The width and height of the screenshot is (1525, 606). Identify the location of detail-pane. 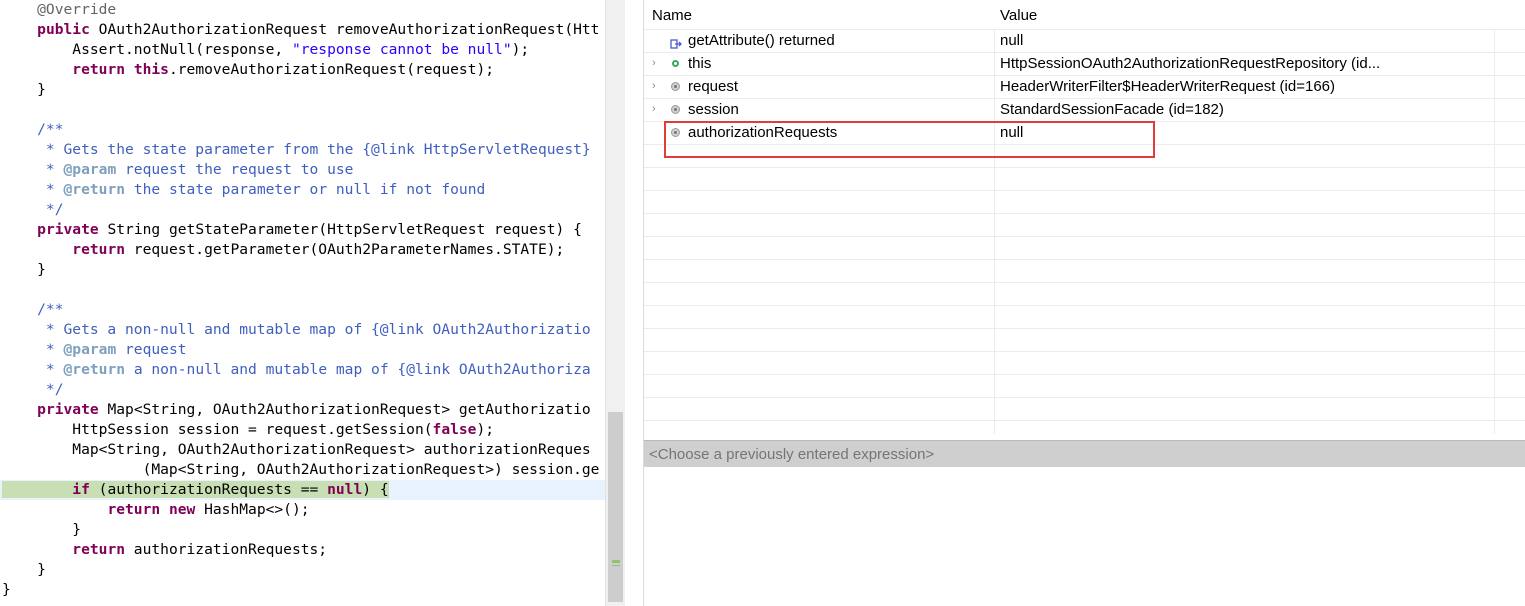
(1084, 536).